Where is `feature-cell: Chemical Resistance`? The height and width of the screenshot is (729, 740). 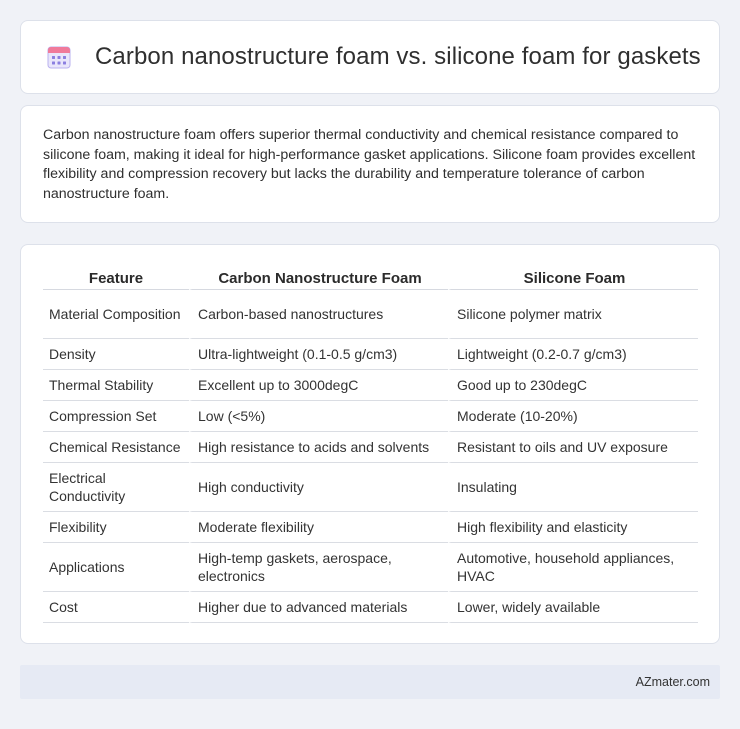
feature-cell: Chemical Resistance is located at coordinates (116, 447).